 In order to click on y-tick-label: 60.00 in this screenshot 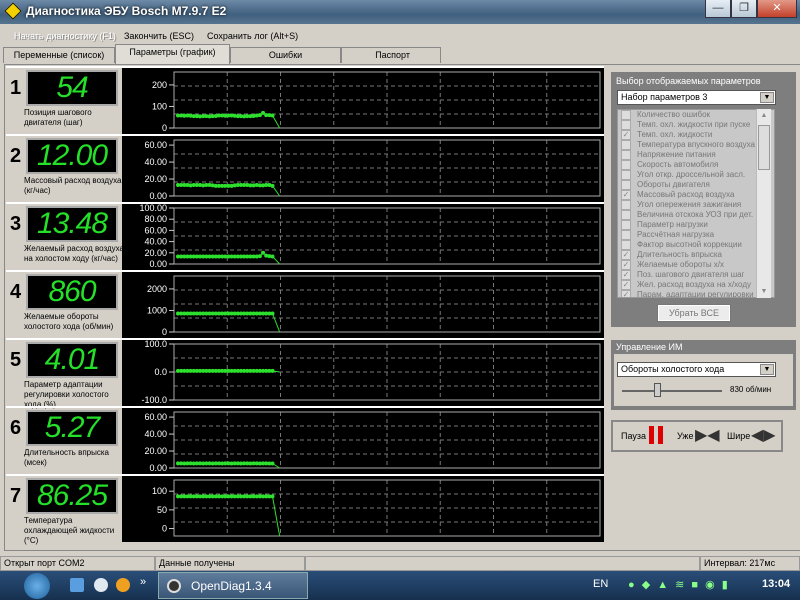, I will do `click(155, 230)`.